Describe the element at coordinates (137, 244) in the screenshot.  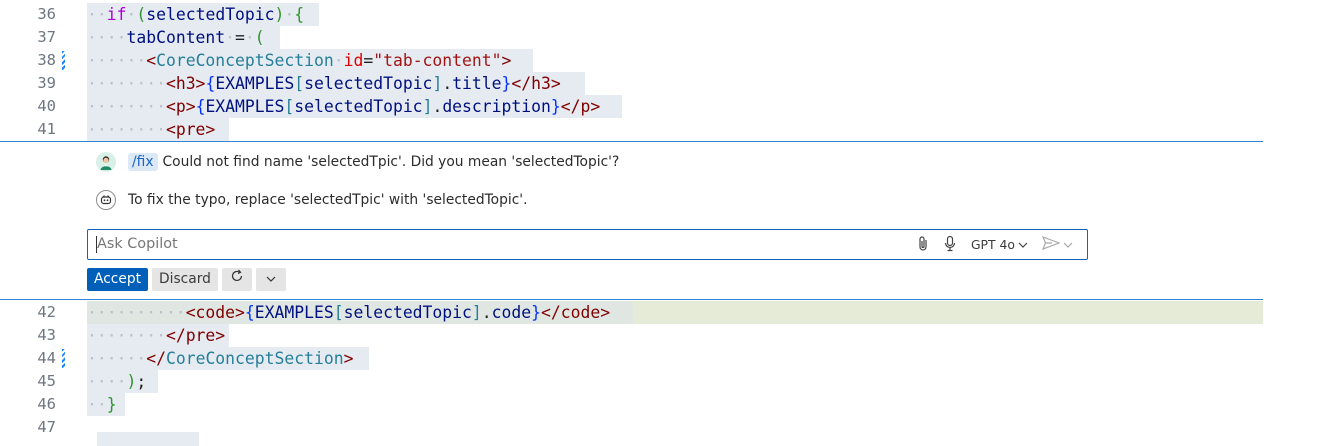
I see `input-placeholder: Ask Copilot` at that location.